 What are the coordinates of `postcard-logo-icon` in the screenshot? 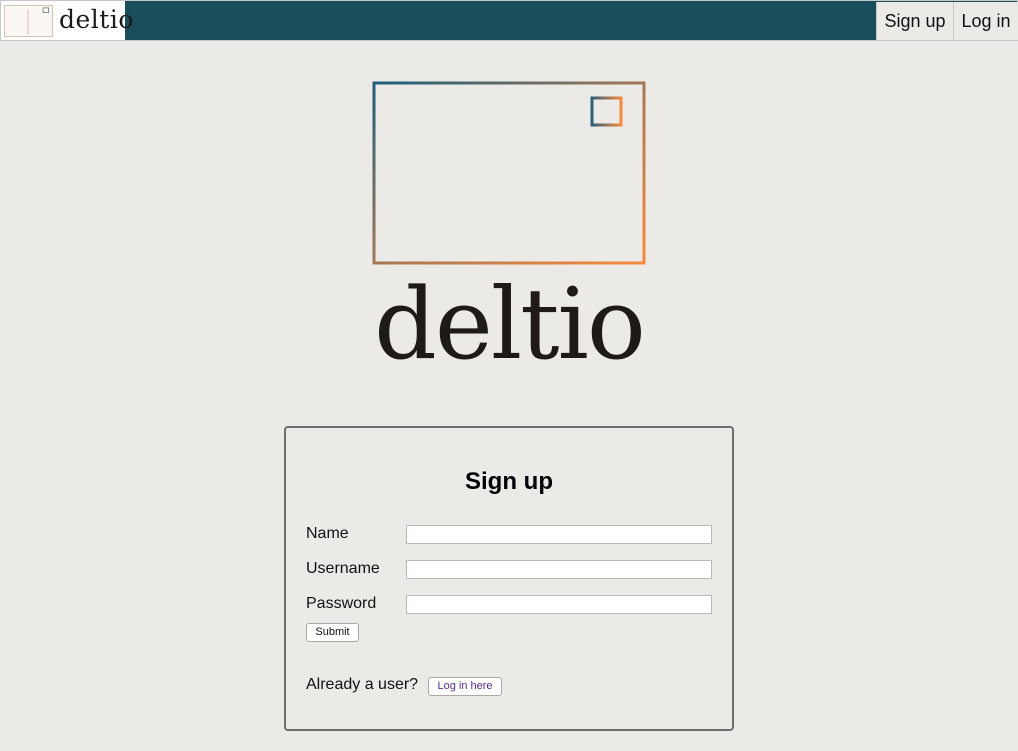 It's located at (509, 173).